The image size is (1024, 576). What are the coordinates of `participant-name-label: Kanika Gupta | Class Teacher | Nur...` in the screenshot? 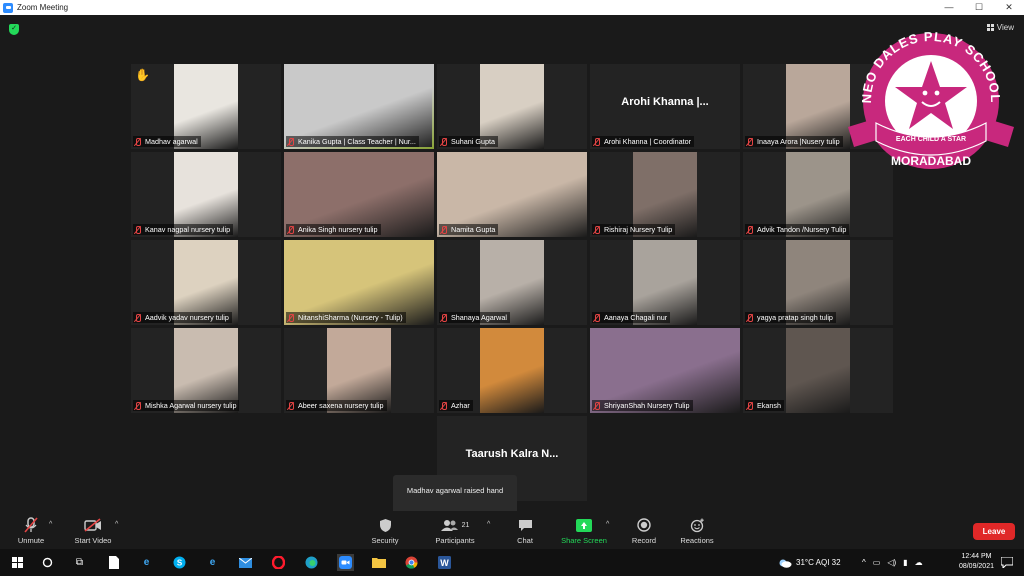 It's located at (352, 141).